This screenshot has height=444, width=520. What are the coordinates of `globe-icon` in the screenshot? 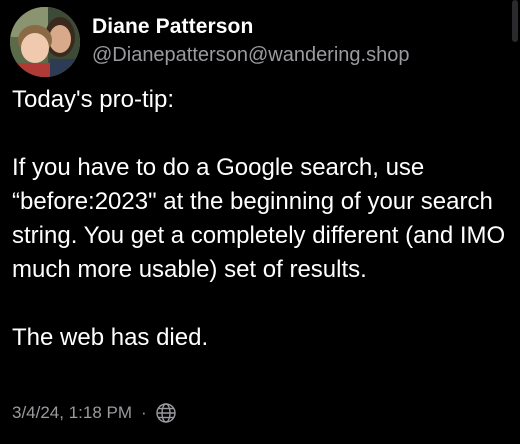 It's located at (166, 413).